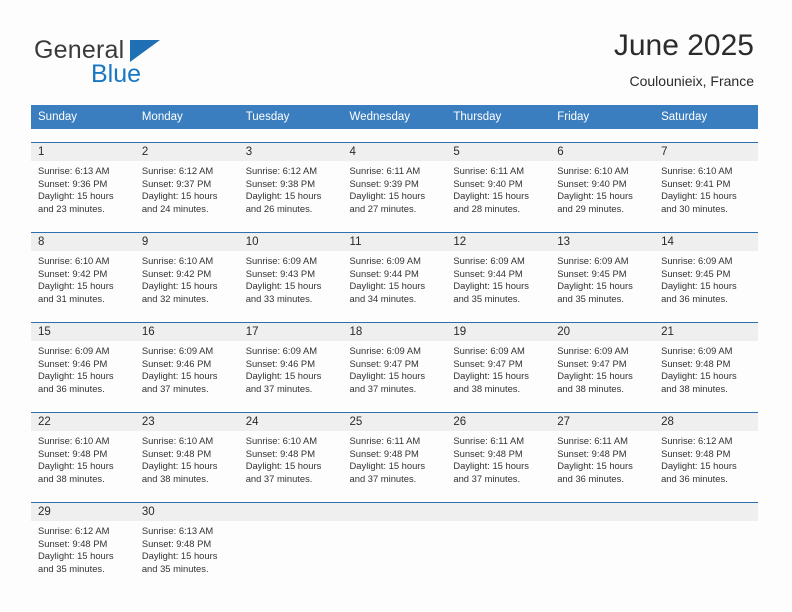 This screenshot has width=792, height=612. What do you see at coordinates (74, 261) in the screenshot?
I see `sunrise-text: Sunrise: 6:10 AM` at bounding box center [74, 261].